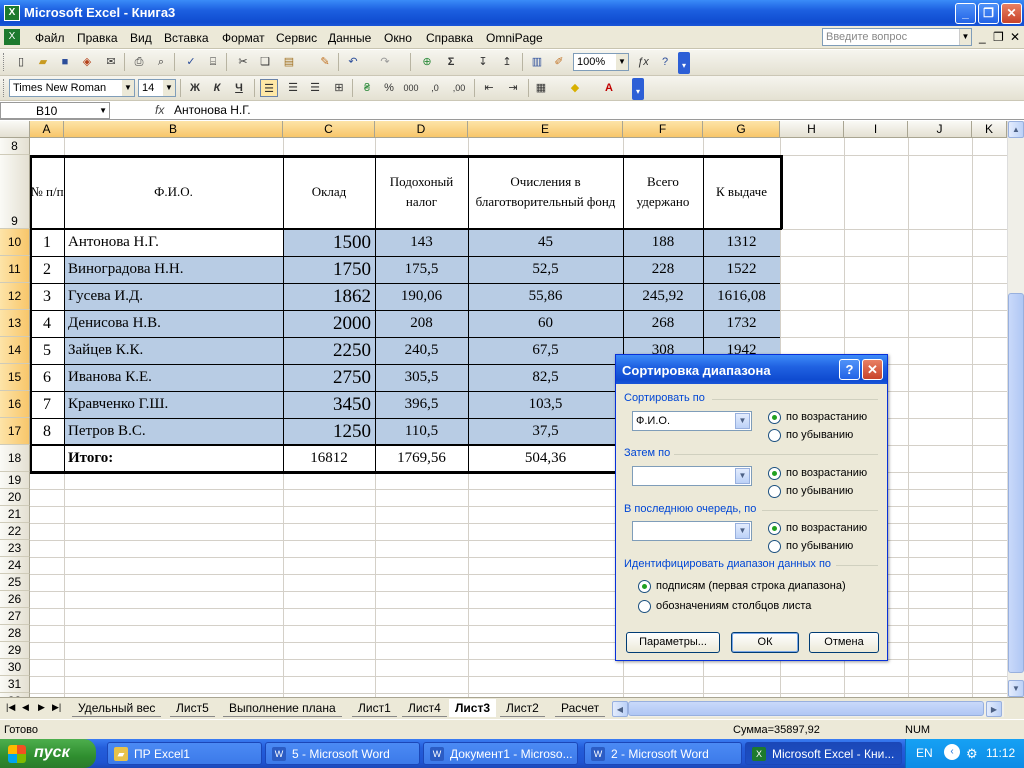  I want to click on row-header-16: 16, so click(15, 404).